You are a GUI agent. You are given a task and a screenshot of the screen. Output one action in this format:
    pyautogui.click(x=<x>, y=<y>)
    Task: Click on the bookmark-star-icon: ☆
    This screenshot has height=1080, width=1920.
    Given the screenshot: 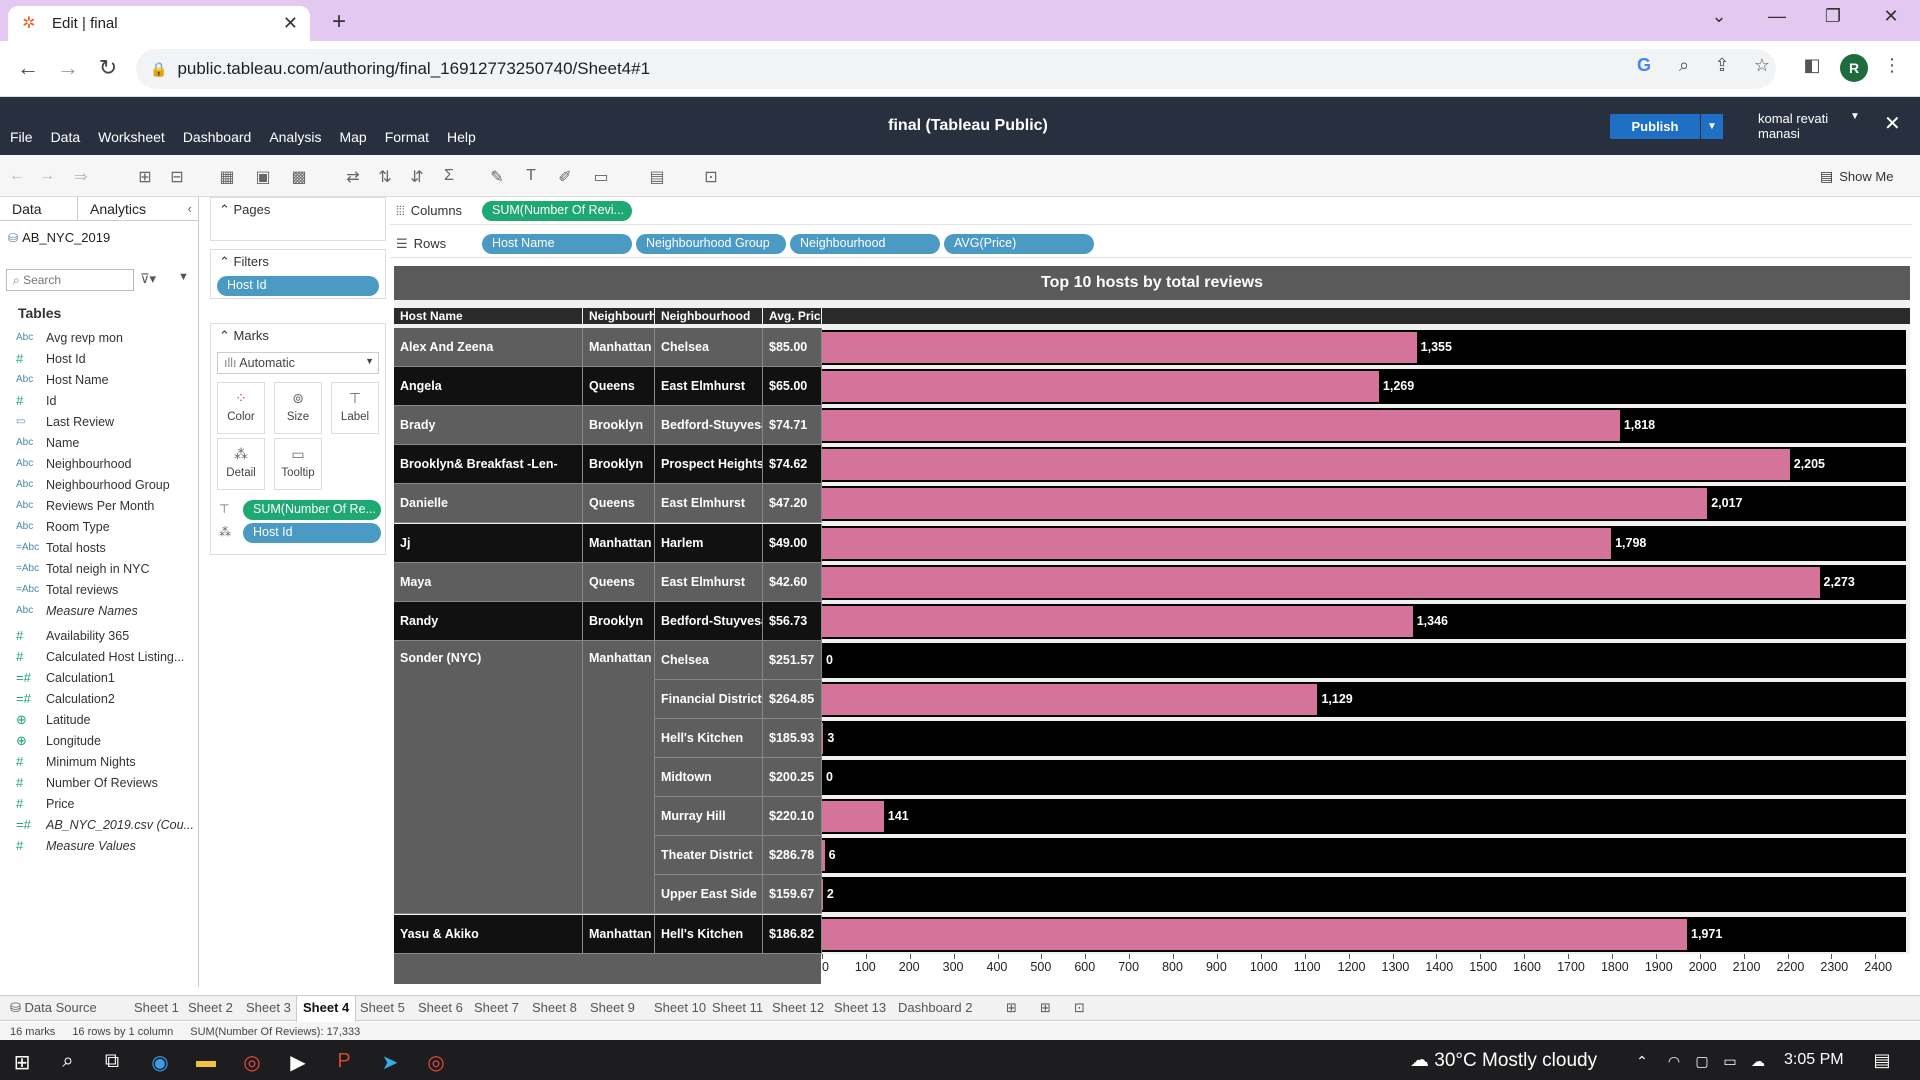 What is the action you would take?
    pyautogui.click(x=1762, y=65)
    